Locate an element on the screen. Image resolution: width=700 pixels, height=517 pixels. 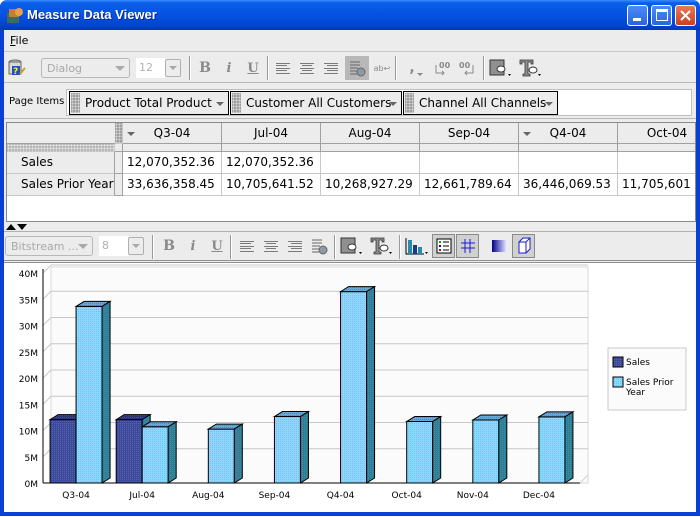
font-size-dropdown is located at coordinates (173, 68).